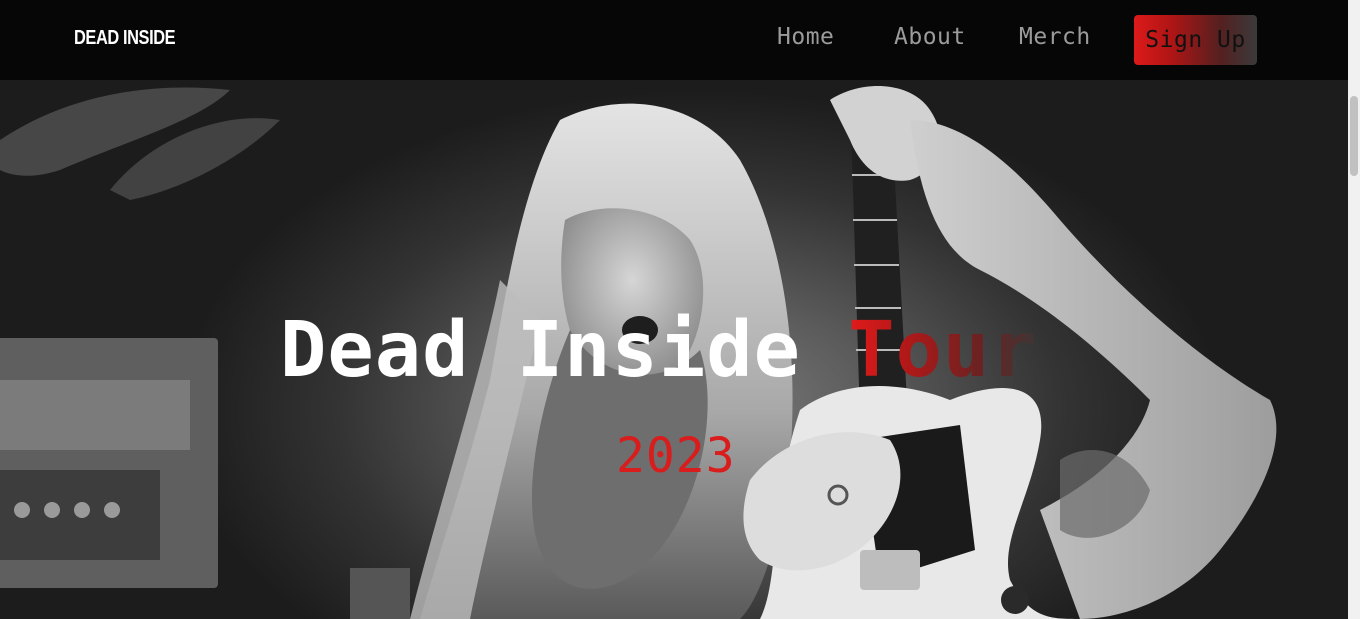 Image resolution: width=1360 pixels, height=619 pixels. I want to click on hero-title: Dead Inside Tour, so click(659, 350).